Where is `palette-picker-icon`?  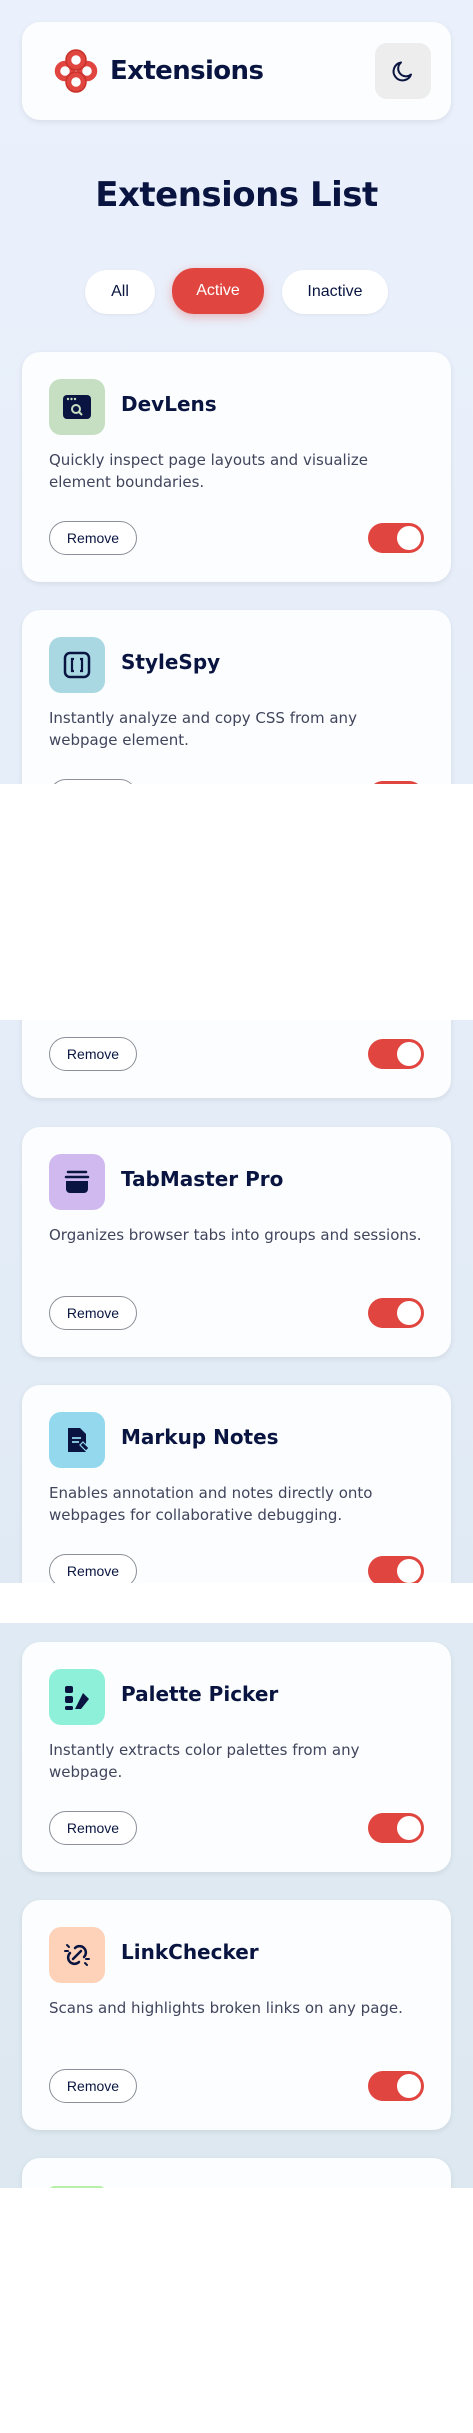 palette-picker-icon is located at coordinates (77, 1697).